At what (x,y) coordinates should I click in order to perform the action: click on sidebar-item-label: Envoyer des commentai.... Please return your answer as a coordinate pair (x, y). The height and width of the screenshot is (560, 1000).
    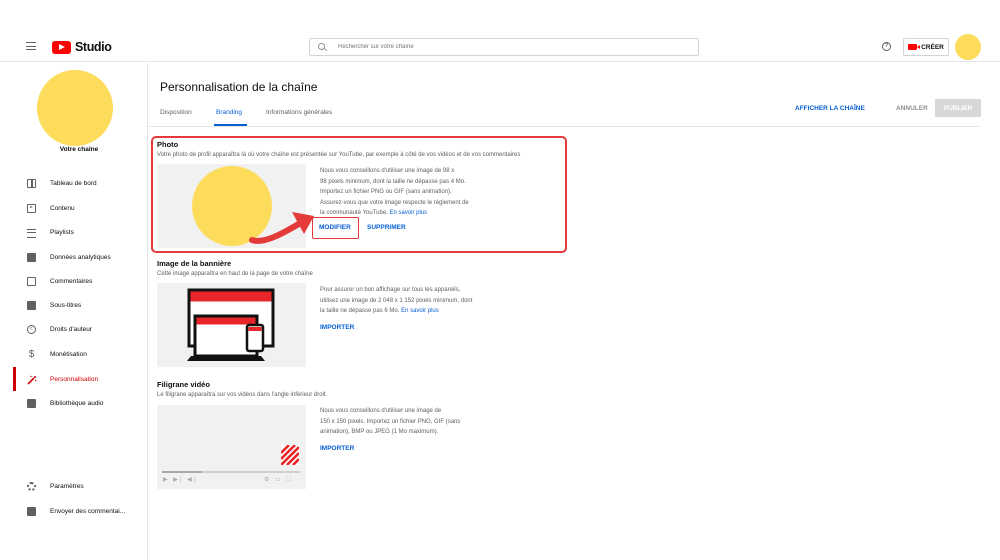
    Looking at the image, I should click on (88, 511).